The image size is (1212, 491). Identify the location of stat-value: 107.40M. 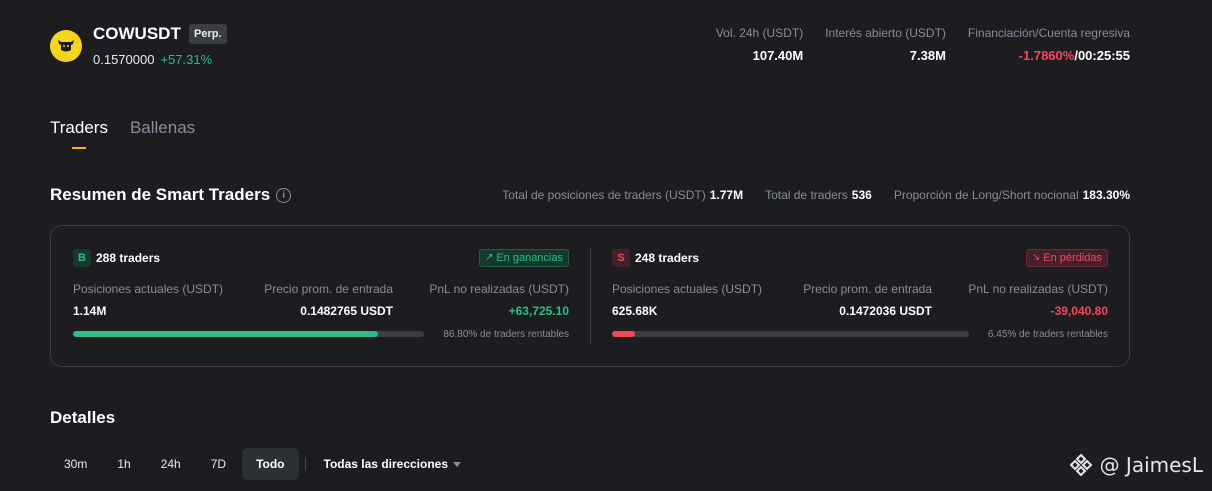
(778, 55).